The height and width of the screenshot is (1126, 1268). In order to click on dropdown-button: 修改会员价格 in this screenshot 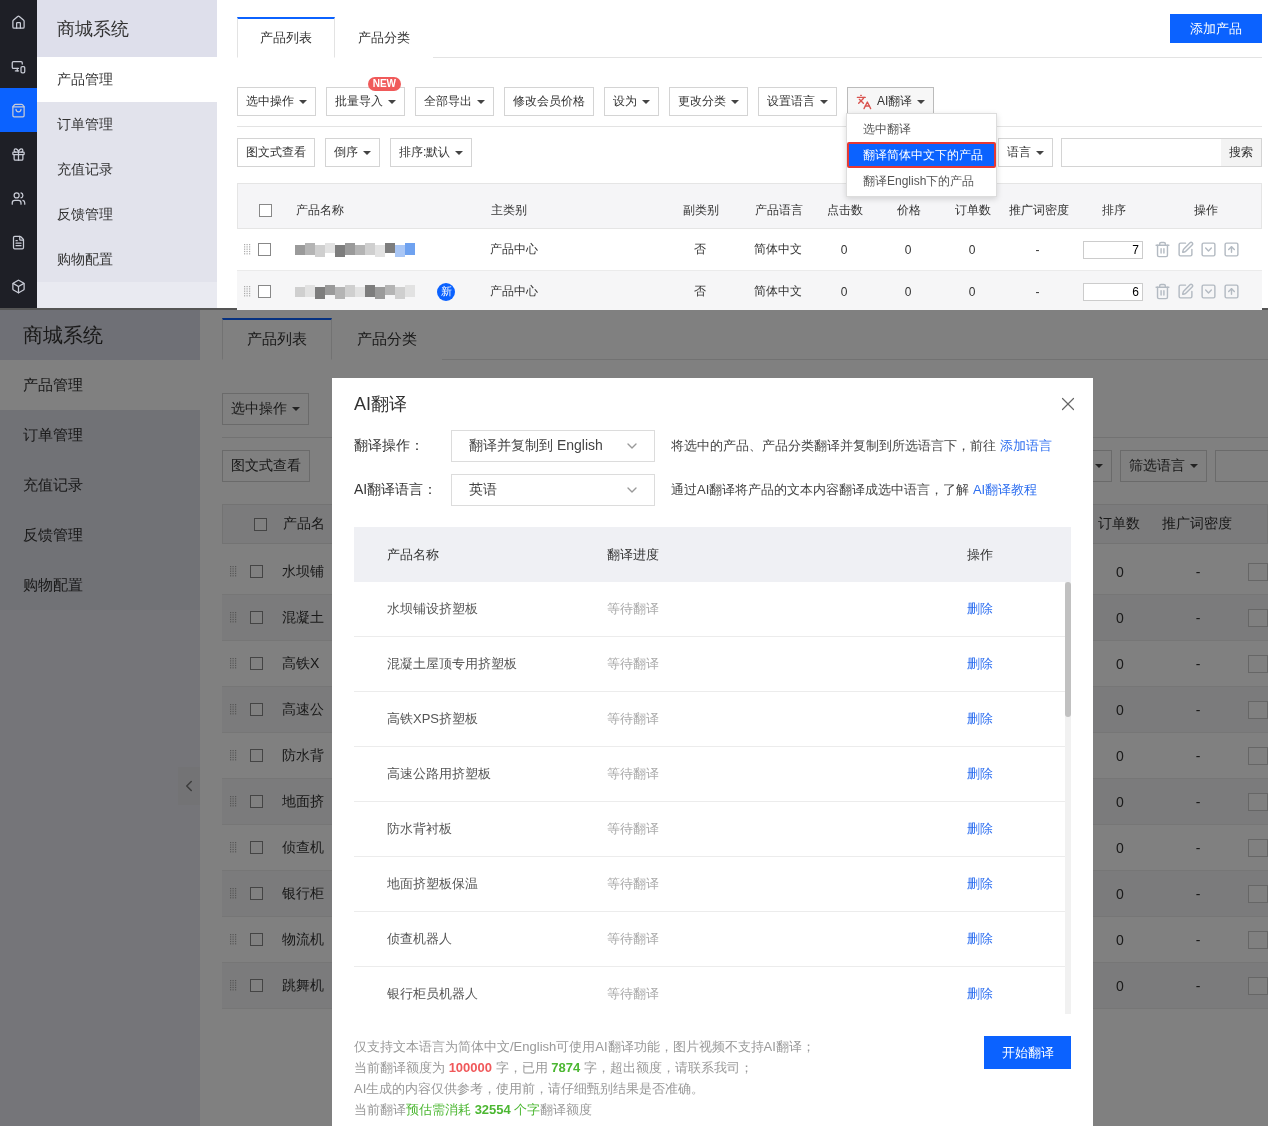, I will do `click(549, 101)`.